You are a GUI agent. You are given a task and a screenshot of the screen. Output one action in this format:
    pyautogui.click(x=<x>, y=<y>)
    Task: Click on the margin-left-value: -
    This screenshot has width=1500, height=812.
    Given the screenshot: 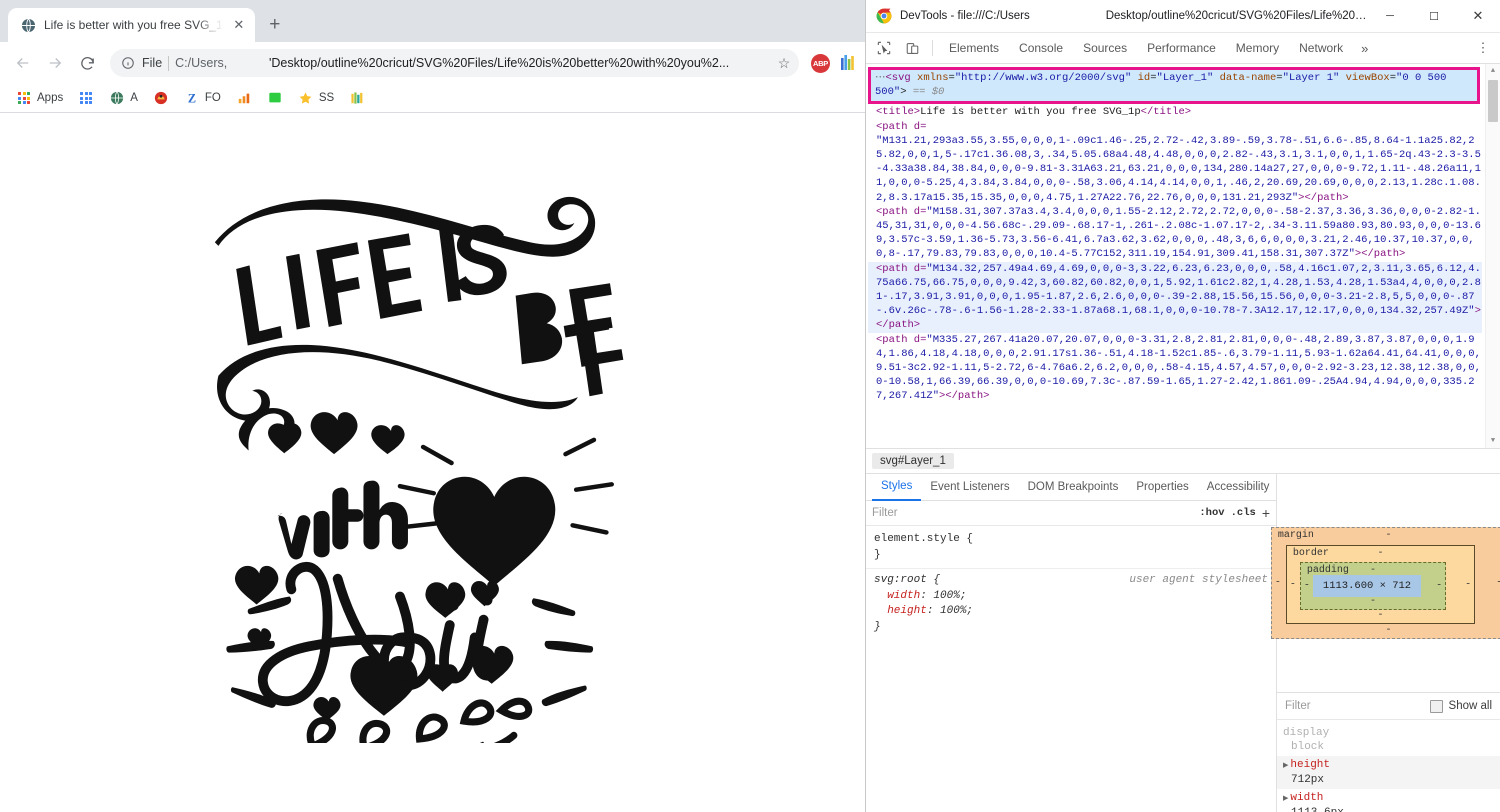 What is the action you would take?
    pyautogui.click(x=1278, y=583)
    